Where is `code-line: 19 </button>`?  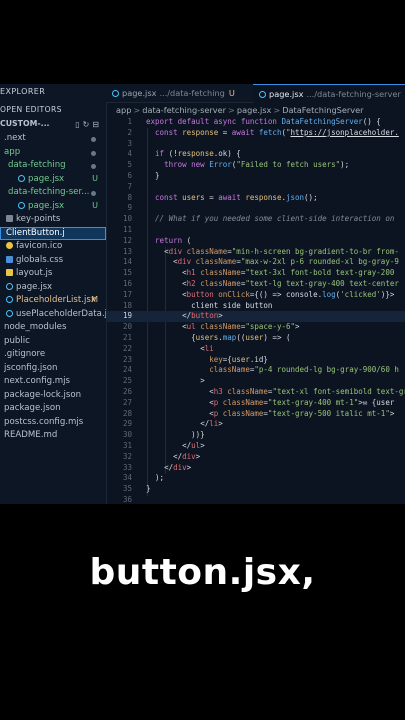
code-line: 19 </button> is located at coordinates (255, 317).